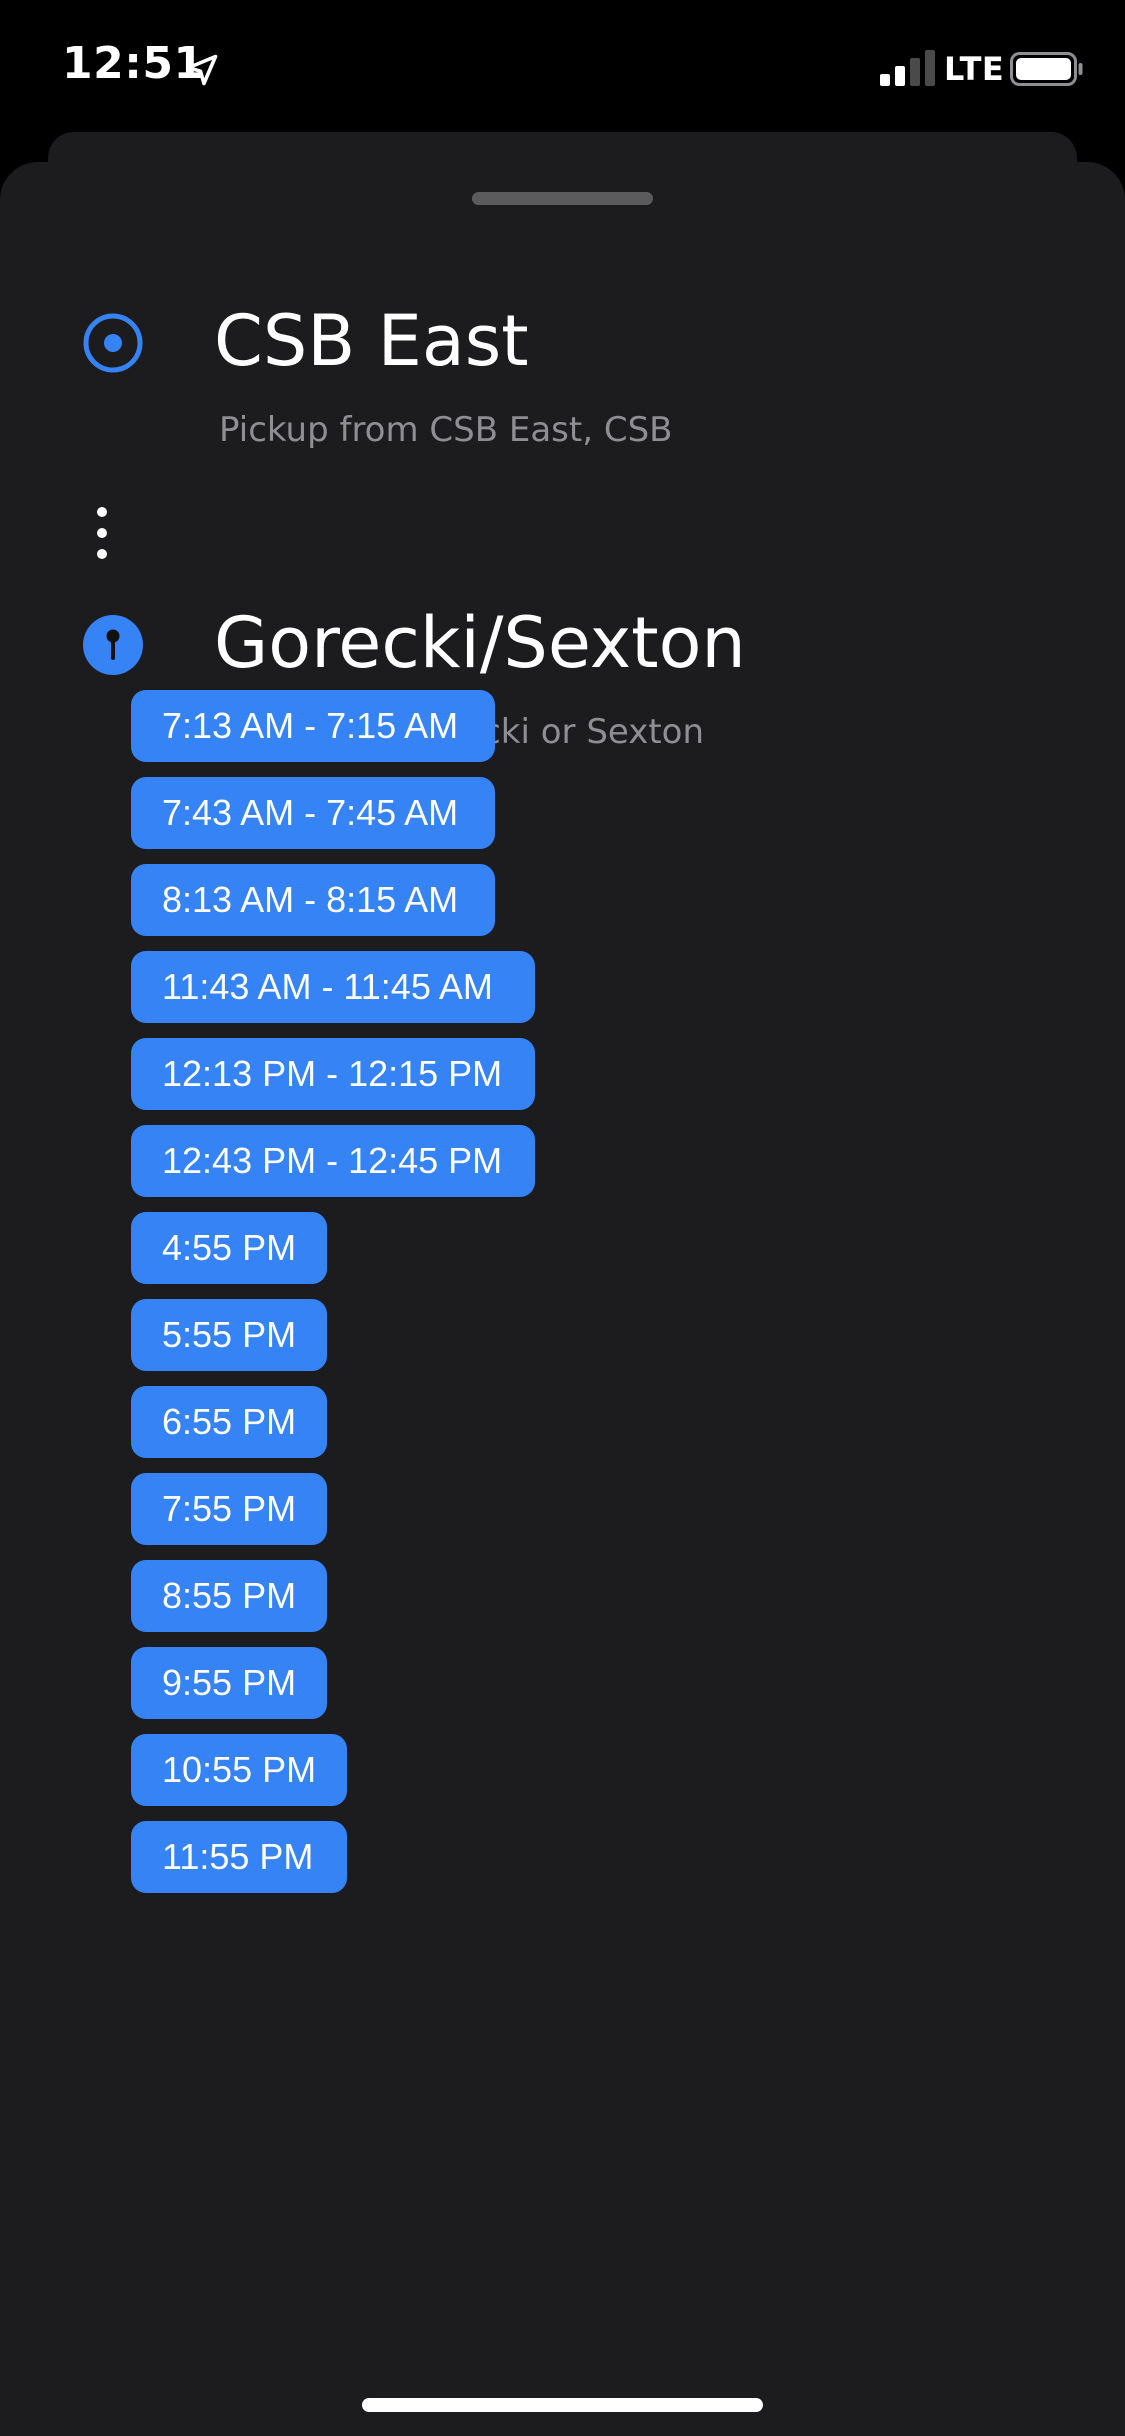  I want to click on time-slot-button: 11:43 AM - 11:45 AM, so click(333, 987).